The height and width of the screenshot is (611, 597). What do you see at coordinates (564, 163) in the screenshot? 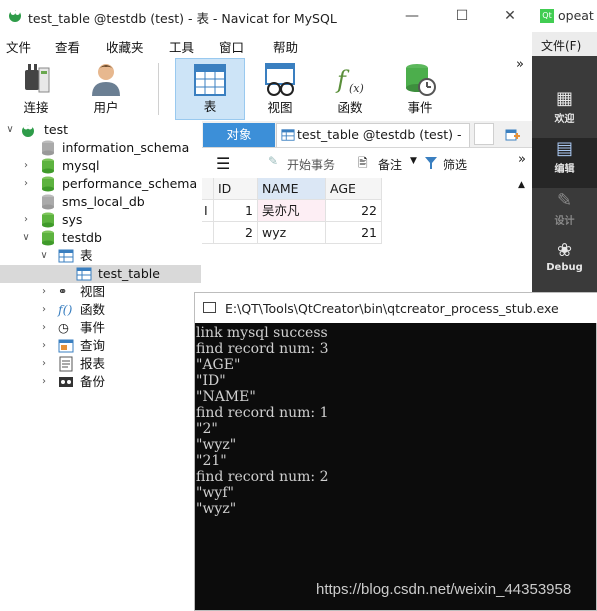
I see `qt-mode-edit: ▤ 编辑` at bounding box center [564, 163].